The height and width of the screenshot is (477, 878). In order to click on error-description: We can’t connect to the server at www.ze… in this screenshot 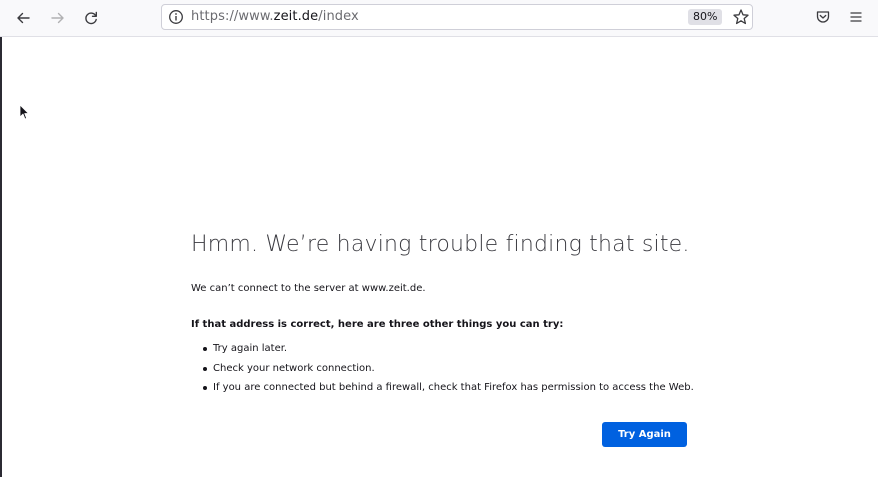, I will do `click(308, 288)`.